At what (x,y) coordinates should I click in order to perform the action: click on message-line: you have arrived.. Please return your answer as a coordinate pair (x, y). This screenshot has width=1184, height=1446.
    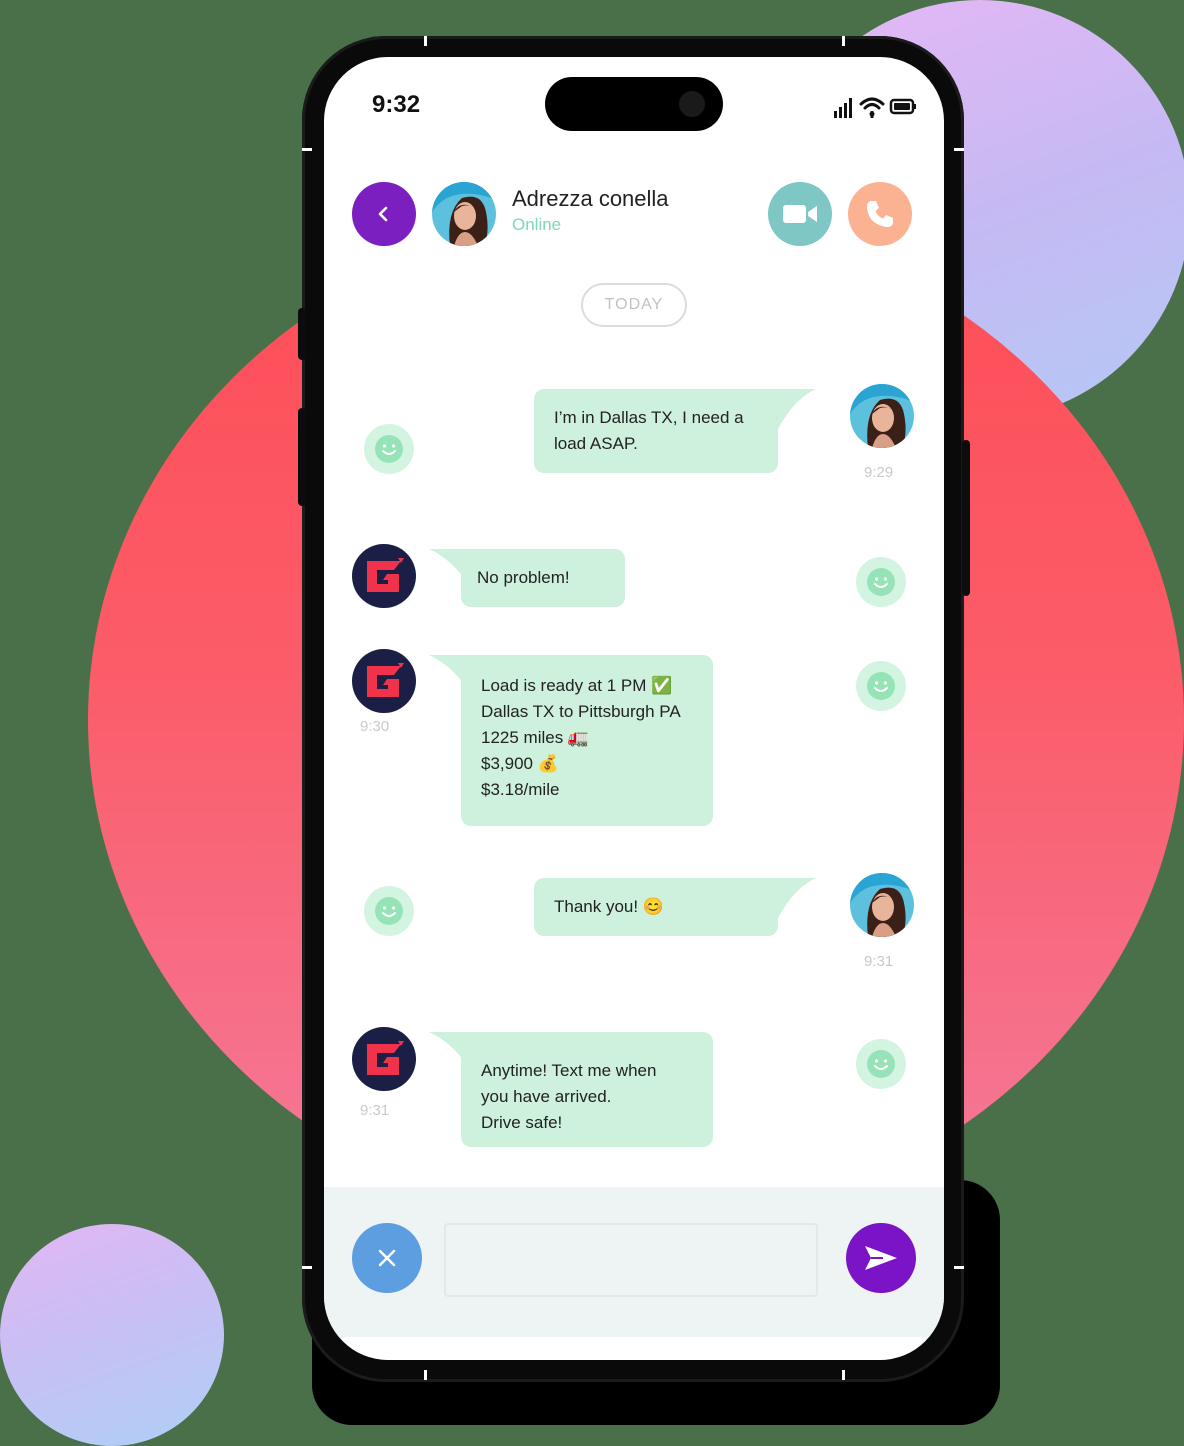
    Looking at the image, I should click on (546, 1096).